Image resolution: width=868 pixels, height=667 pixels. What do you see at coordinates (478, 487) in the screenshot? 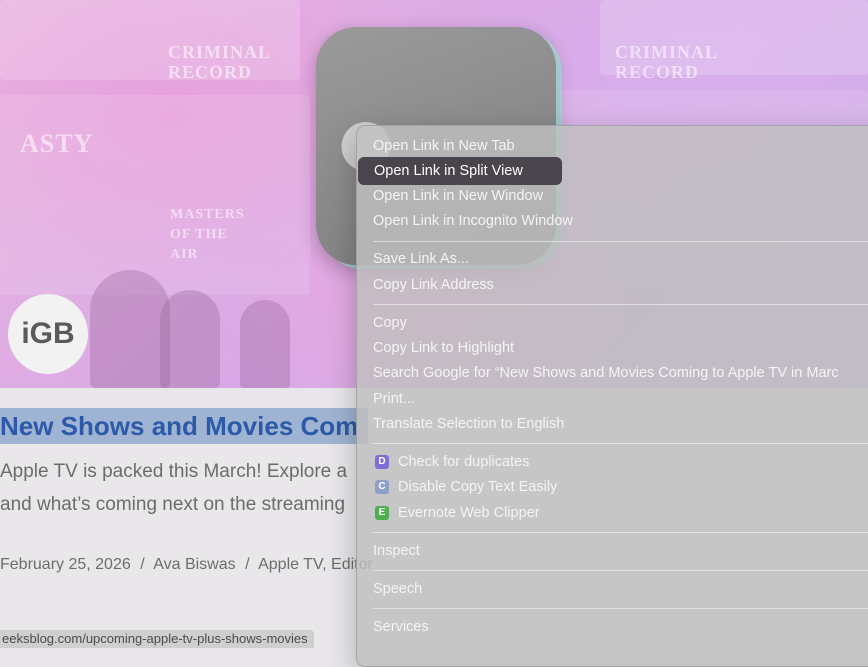
I see `menu-item-label: Disable Copy Text Easily` at bounding box center [478, 487].